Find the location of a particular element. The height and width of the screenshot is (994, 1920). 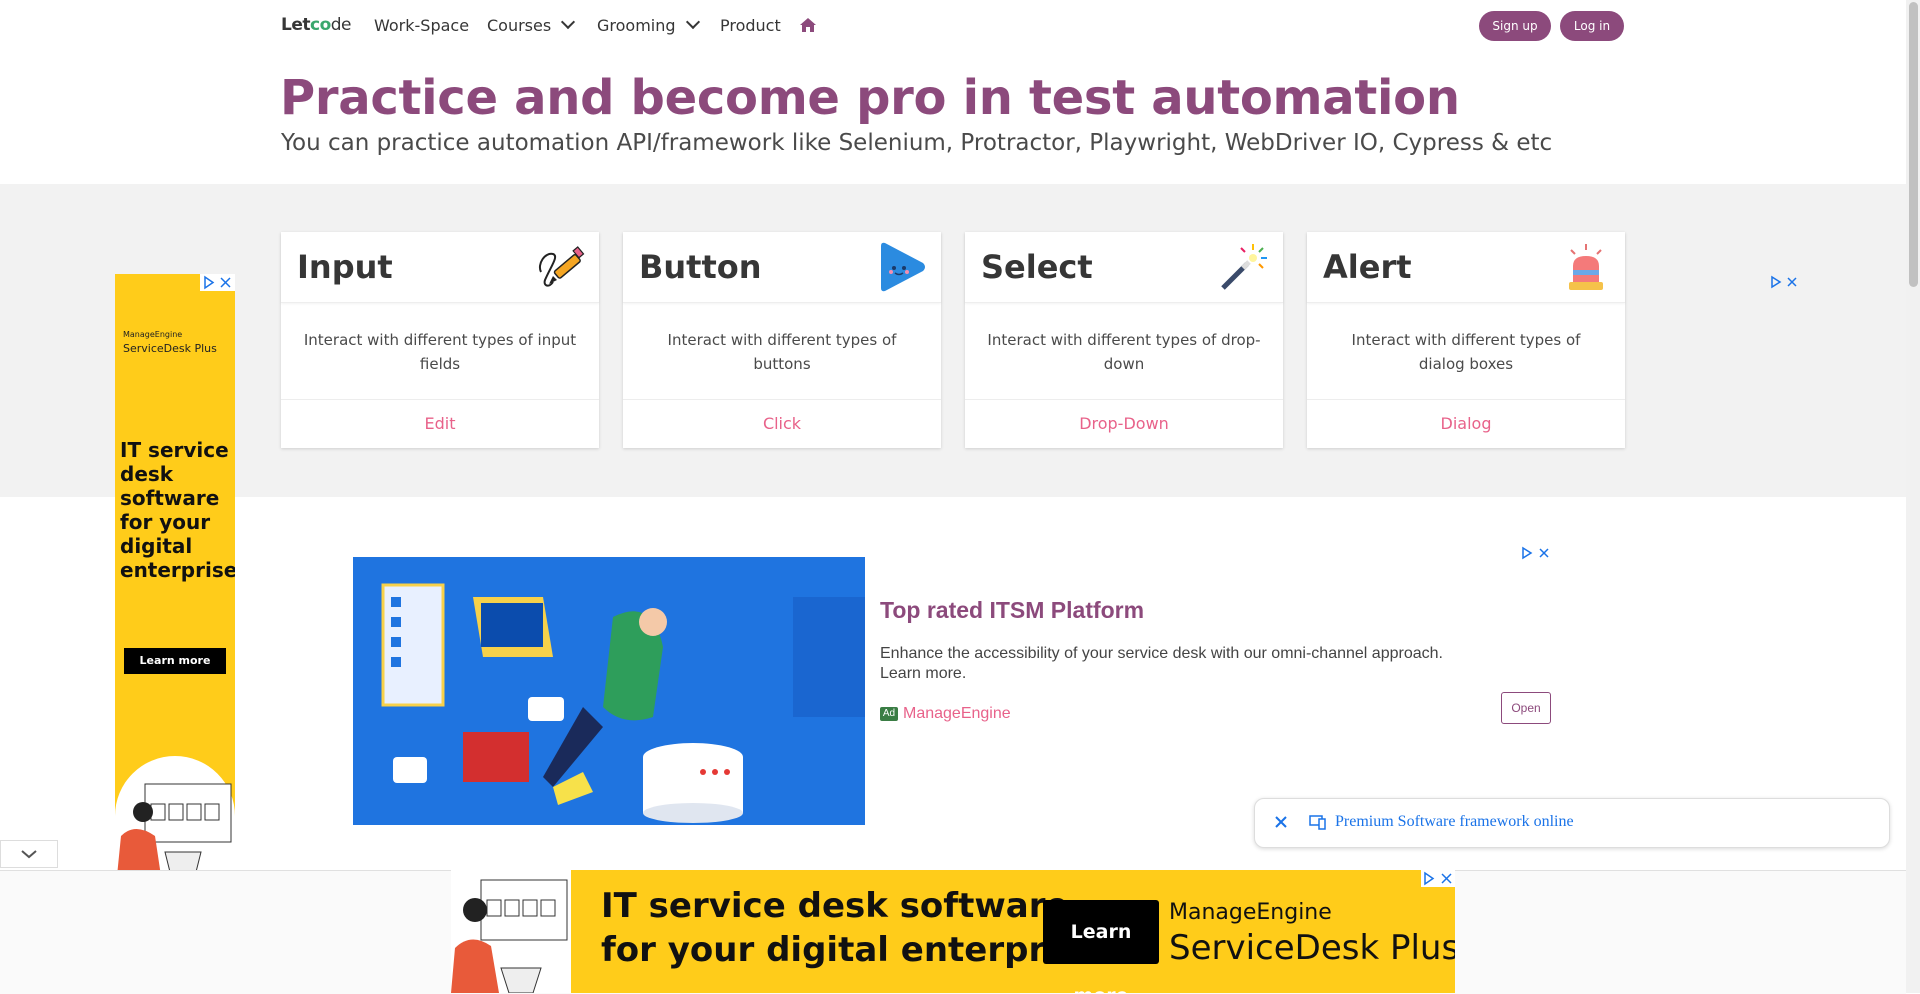

card-link-dialog: Dialog is located at coordinates (1466, 423).